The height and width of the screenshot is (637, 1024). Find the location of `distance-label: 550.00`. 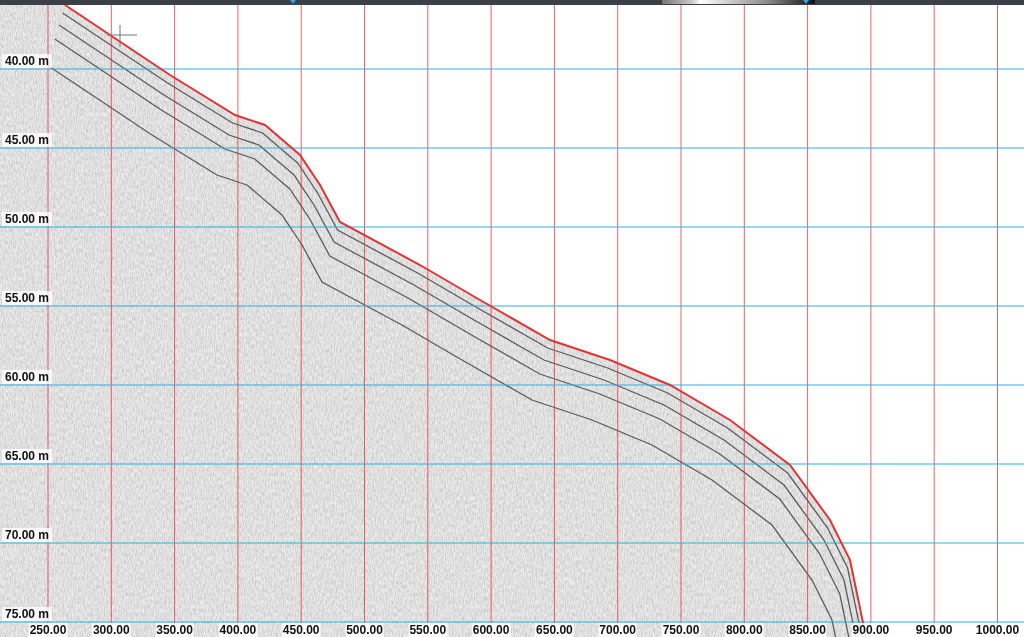

distance-label: 550.00 is located at coordinates (428, 630).